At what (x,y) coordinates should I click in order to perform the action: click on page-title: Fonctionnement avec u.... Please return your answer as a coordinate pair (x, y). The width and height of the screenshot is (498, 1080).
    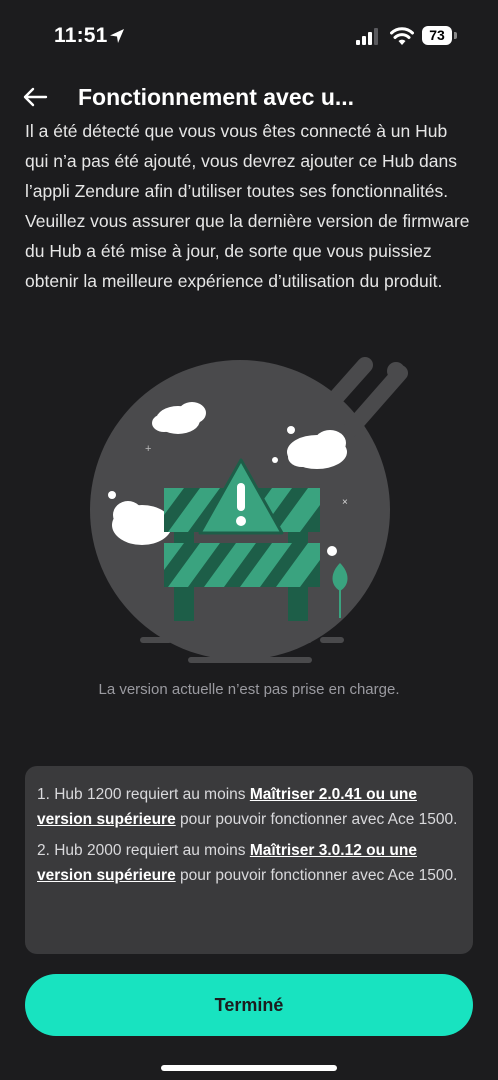
    Looking at the image, I should click on (216, 97).